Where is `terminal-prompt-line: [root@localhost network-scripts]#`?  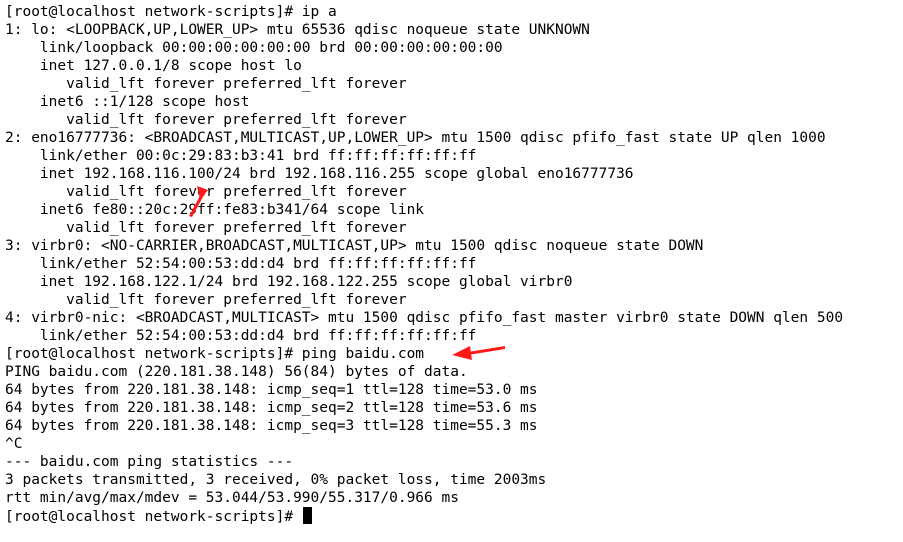
terminal-prompt-line: [root@localhost network-scripts]# is located at coordinates (454, 516).